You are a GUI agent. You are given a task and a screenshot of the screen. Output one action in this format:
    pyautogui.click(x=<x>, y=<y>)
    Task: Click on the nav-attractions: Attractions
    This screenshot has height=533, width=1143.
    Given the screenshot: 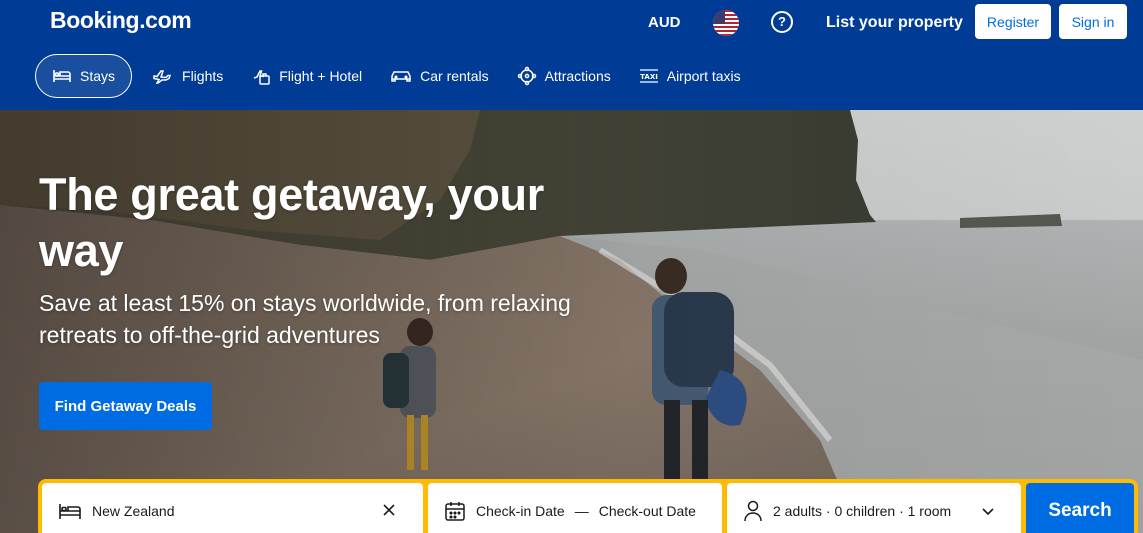 What is the action you would take?
    pyautogui.click(x=564, y=76)
    